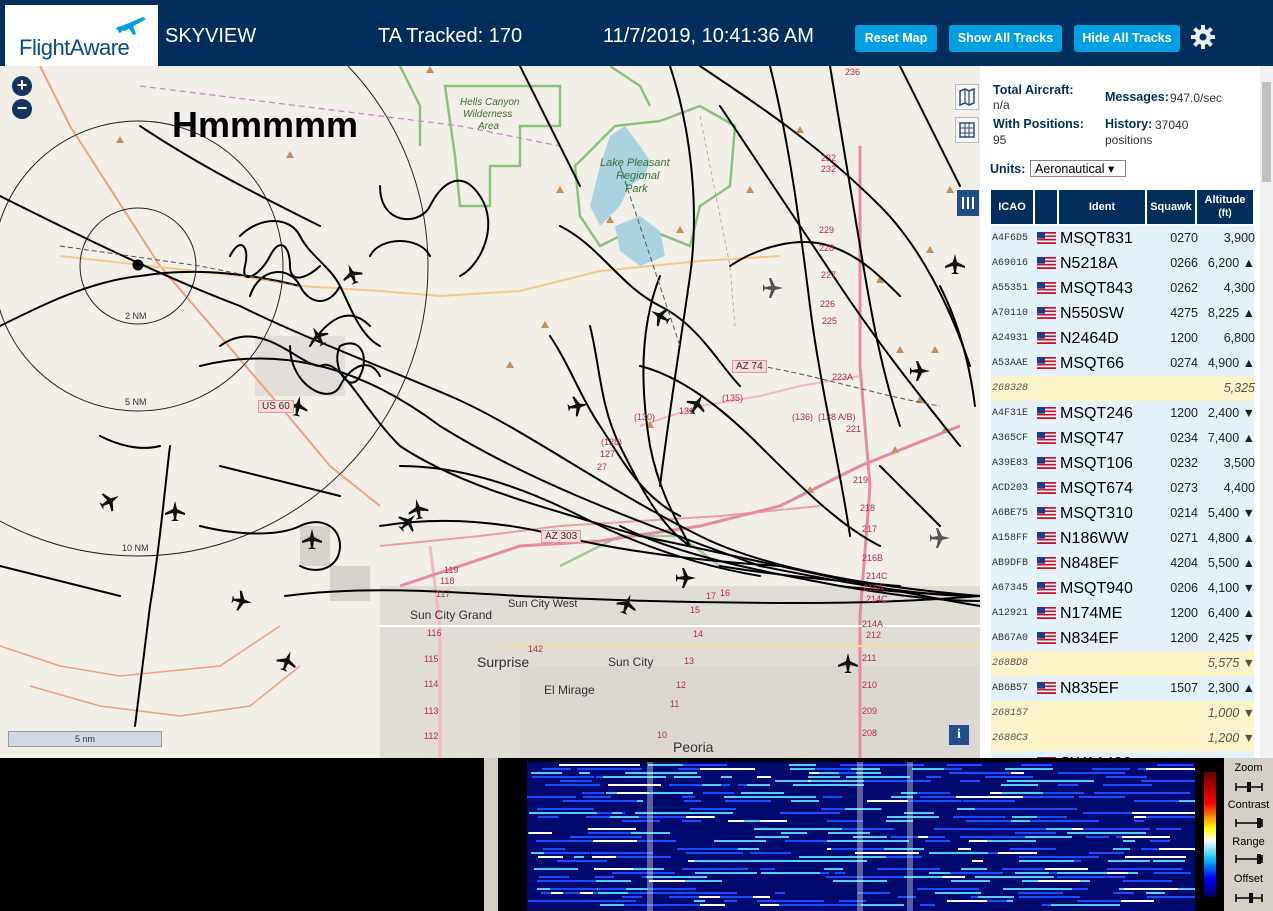 The height and width of the screenshot is (911, 1273). Describe the element at coordinates (896, 38) in the screenshot. I see `reset-map-button: Reset Map` at that location.